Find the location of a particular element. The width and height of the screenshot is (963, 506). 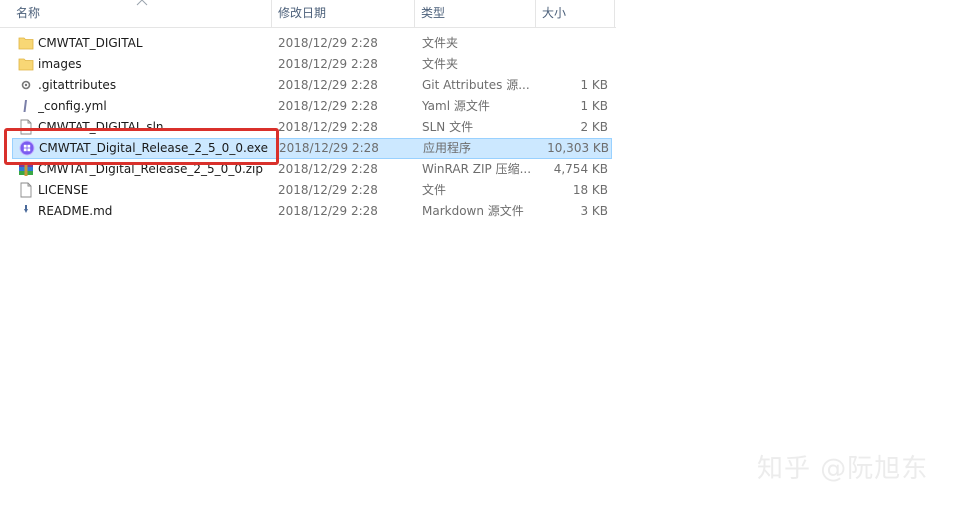

file-size: 2 KB is located at coordinates (594, 127).